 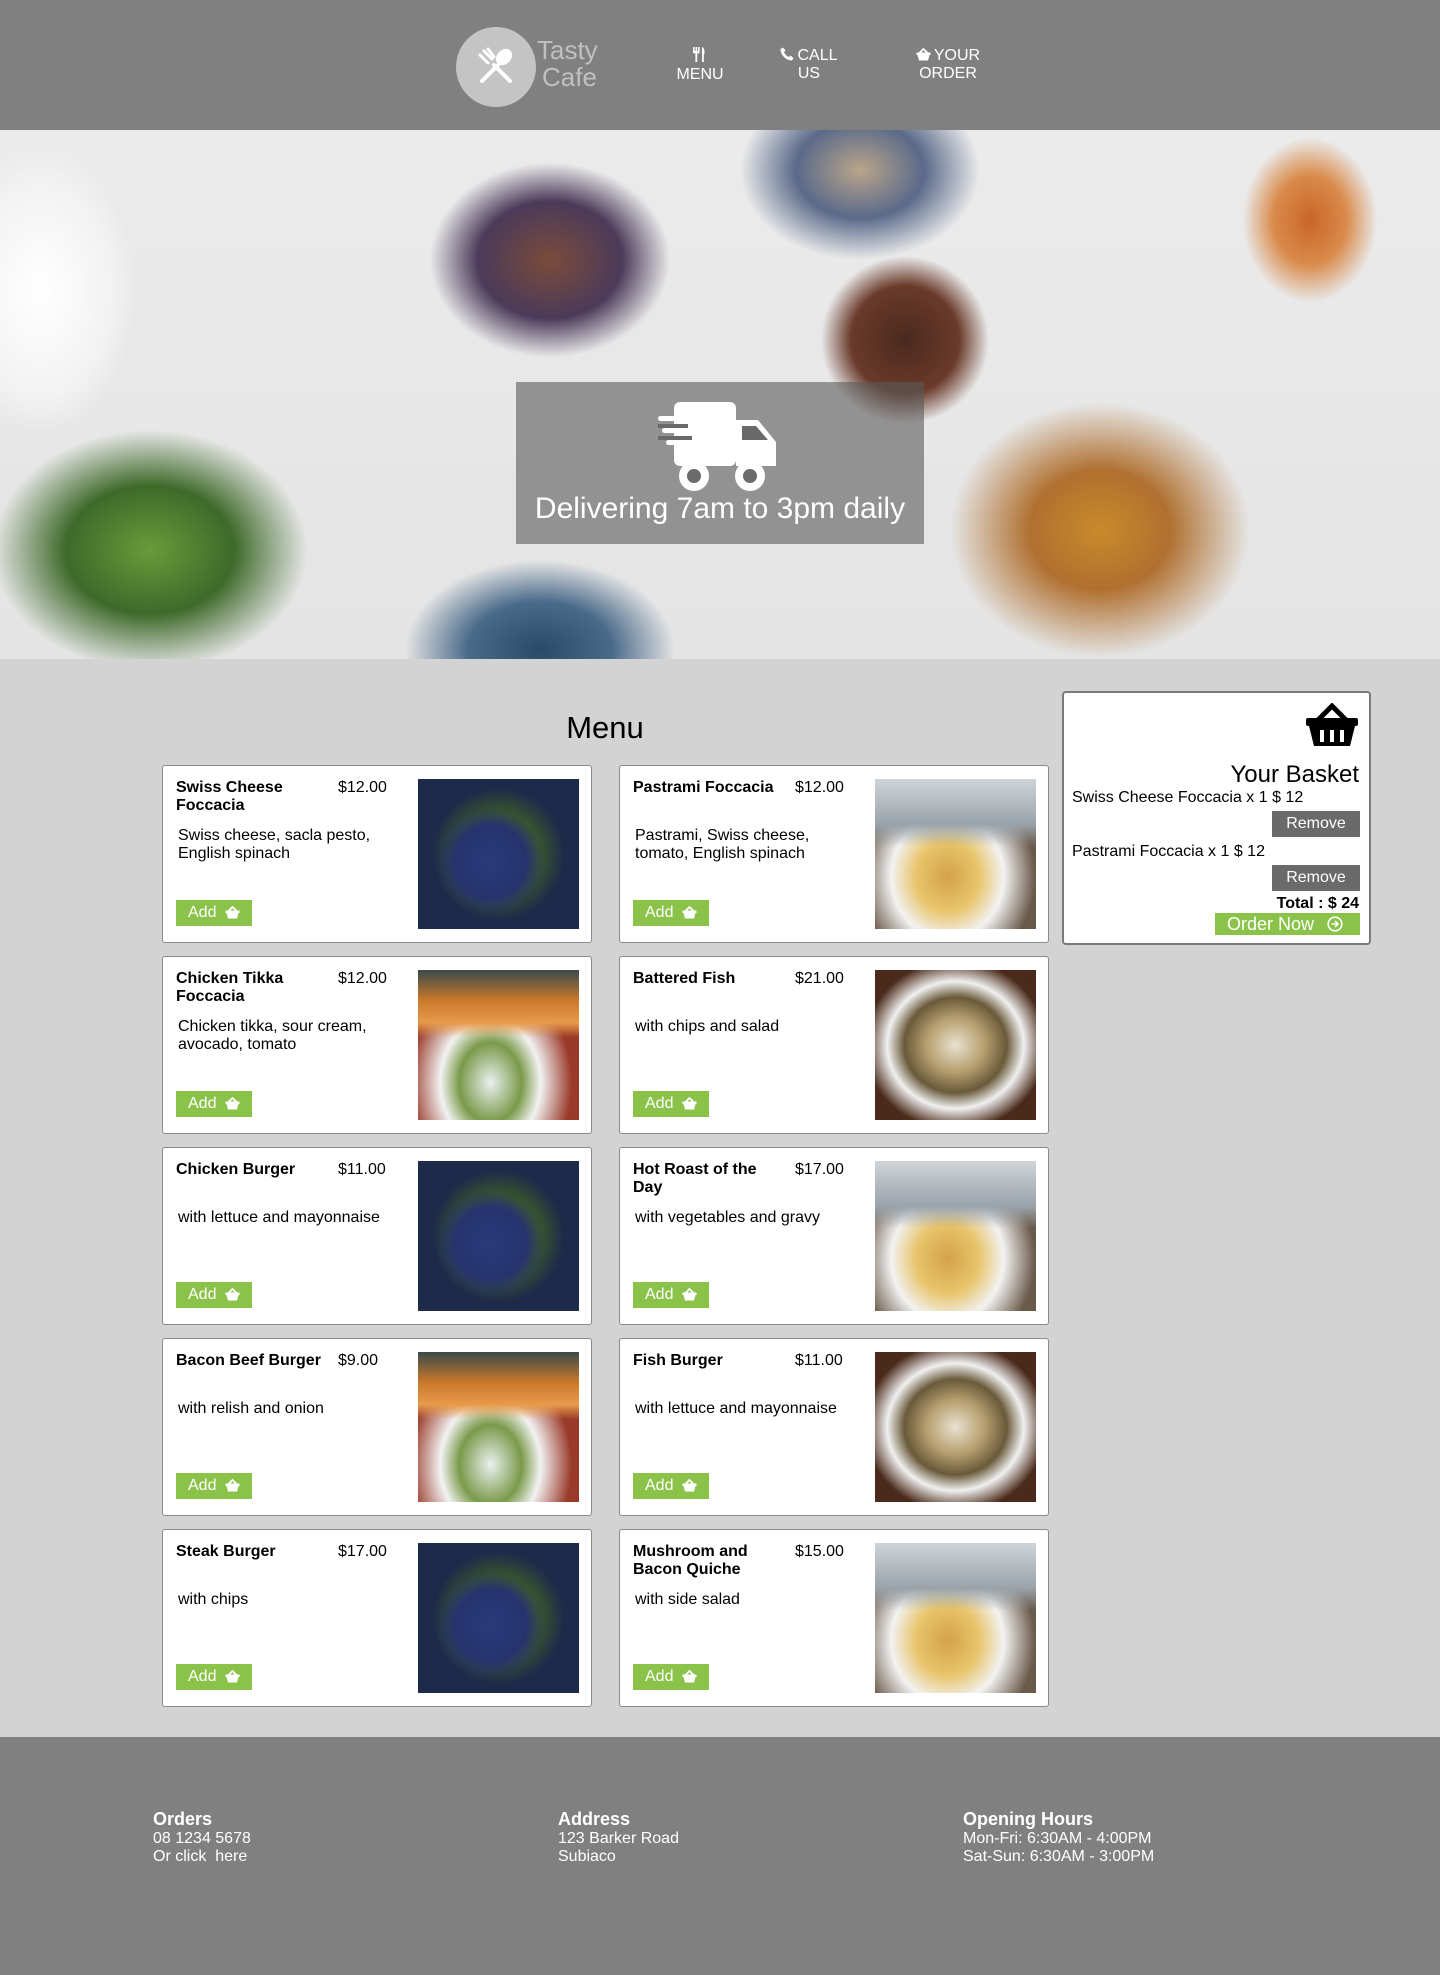 What do you see at coordinates (707, 1026) in the screenshot?
I see `menu-item-description: with chips and salad` at bounding box center [707, 1026].